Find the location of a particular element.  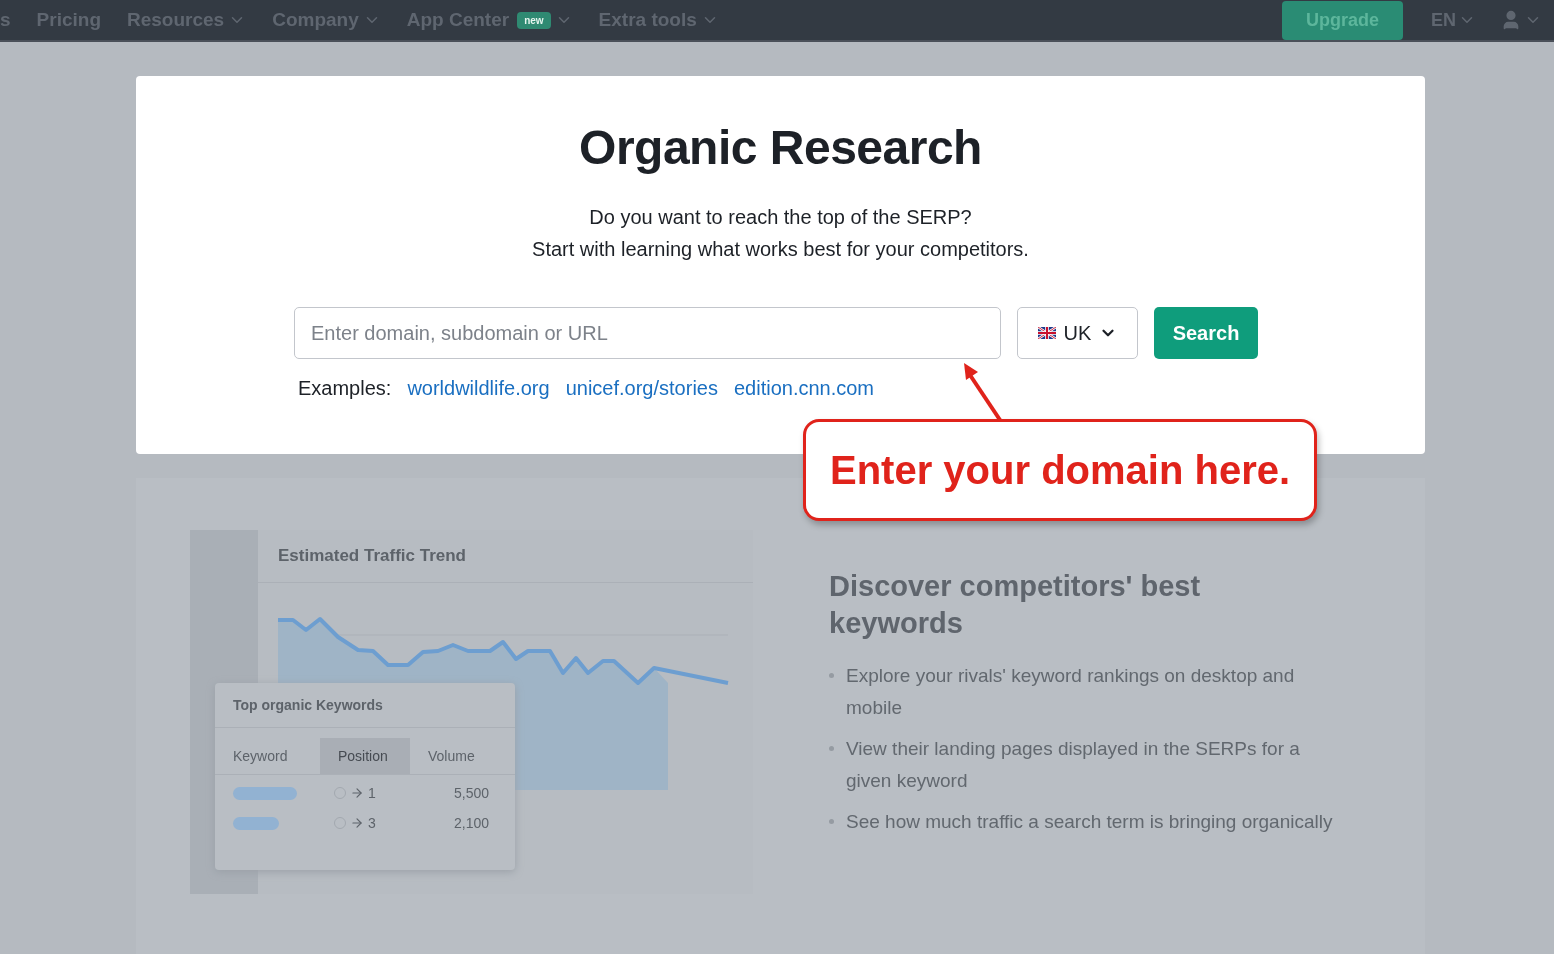

page-title: Organic Research is located at coordinates (780, 147).